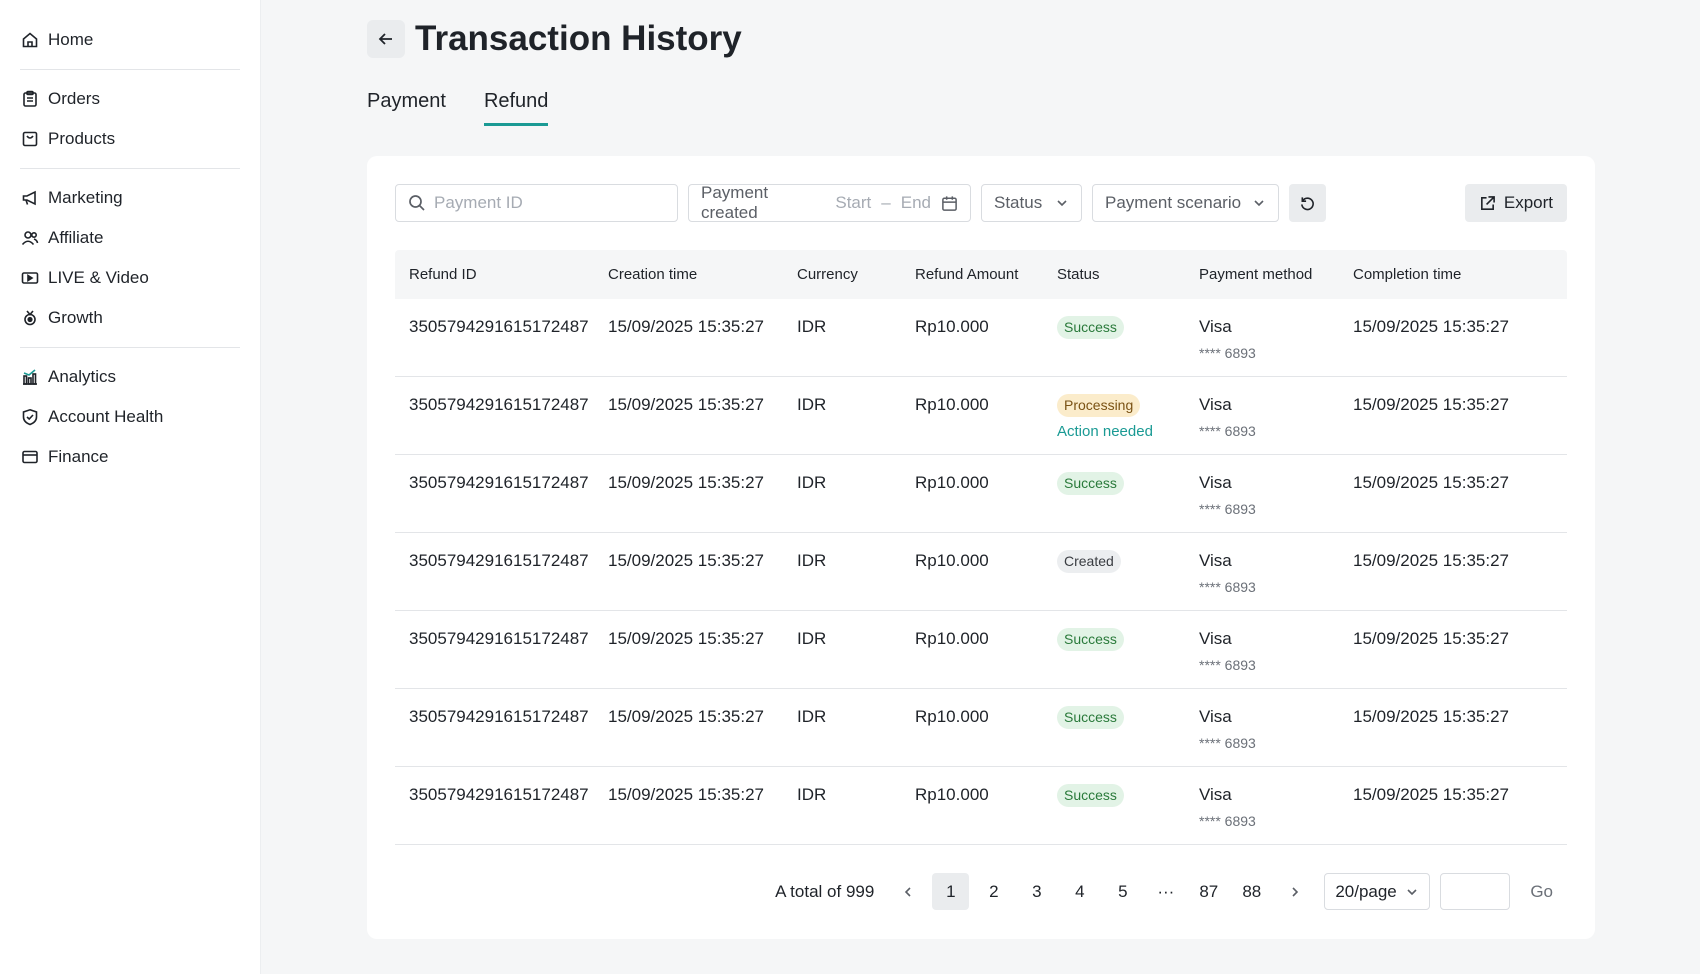 This screenshot has height=974, width=1700. I want to click on bar-chart-icon, so click(30, 377).